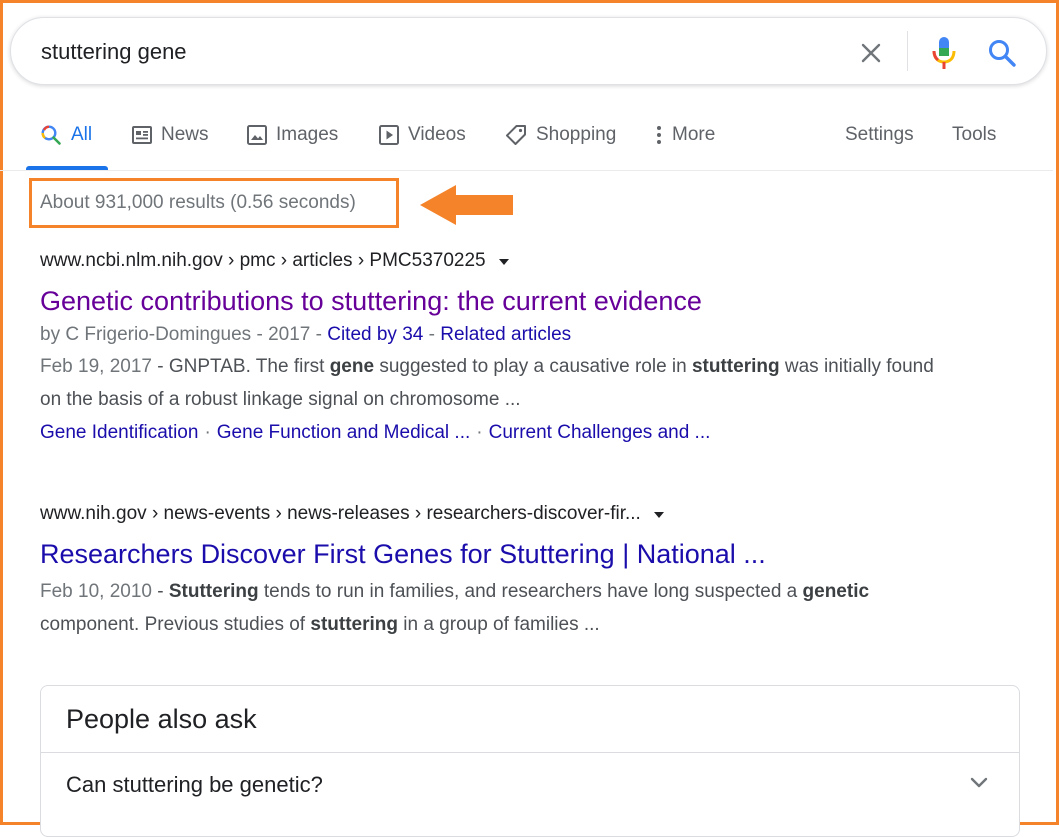 The width and height of the screenshot is (1059, 837). What do you see at coordinates (96, 366) in the screenshot?
I see `result-date: Feb 19, 2017` at bounding box center [96, 366].